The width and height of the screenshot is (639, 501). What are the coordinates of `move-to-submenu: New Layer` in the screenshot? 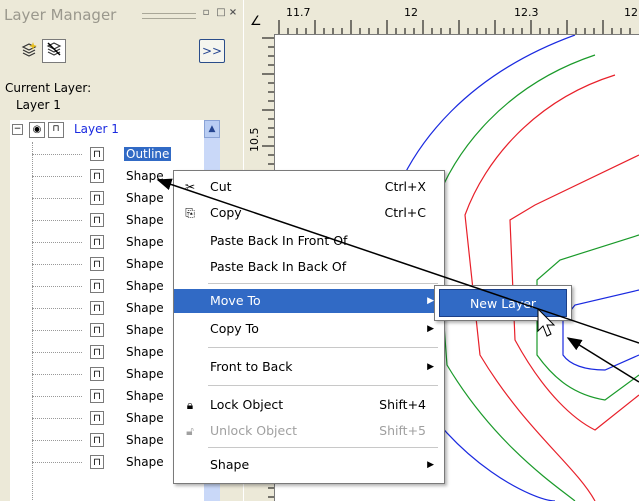 It's located at (503, 303).